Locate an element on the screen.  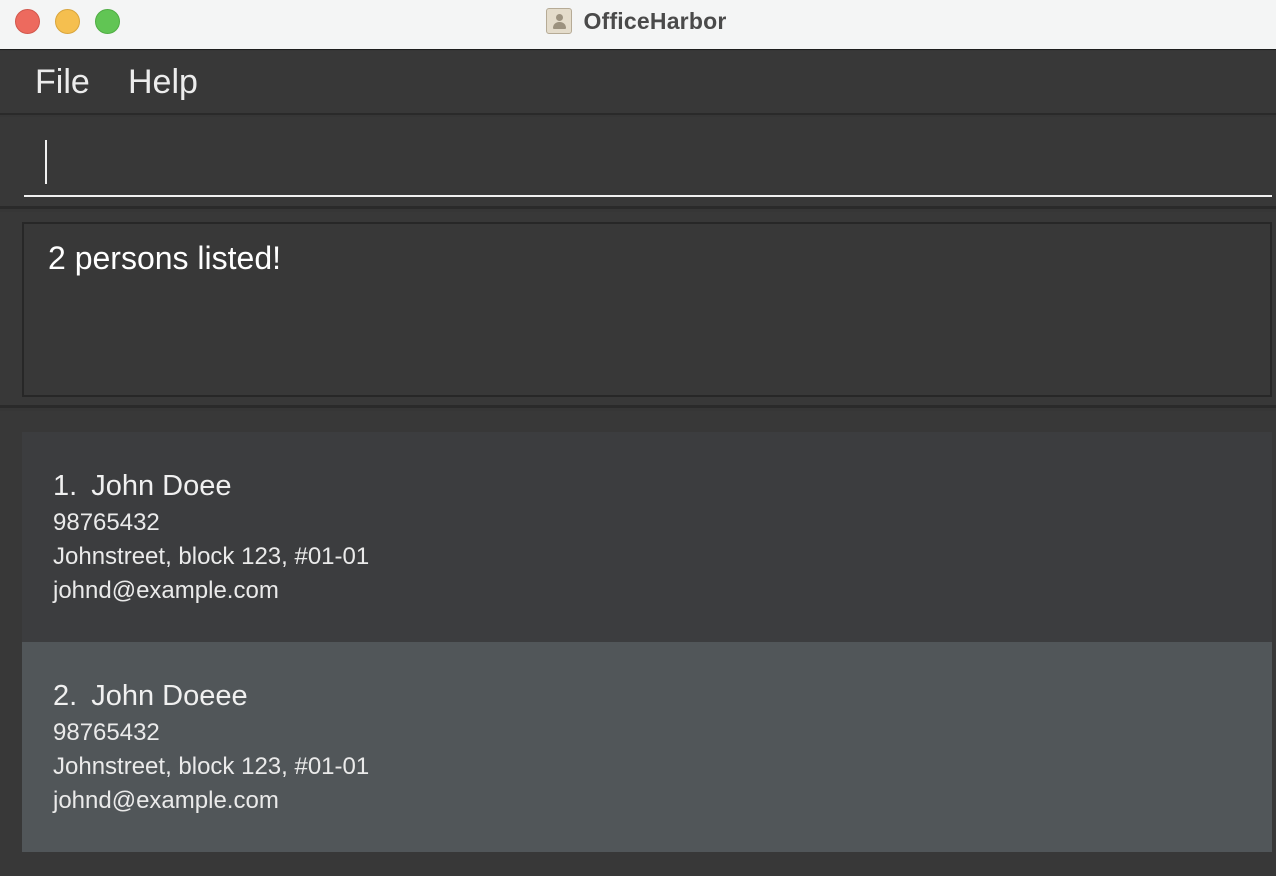
window-title-group: OfficeHarbor is located at coordinates (638, 21).